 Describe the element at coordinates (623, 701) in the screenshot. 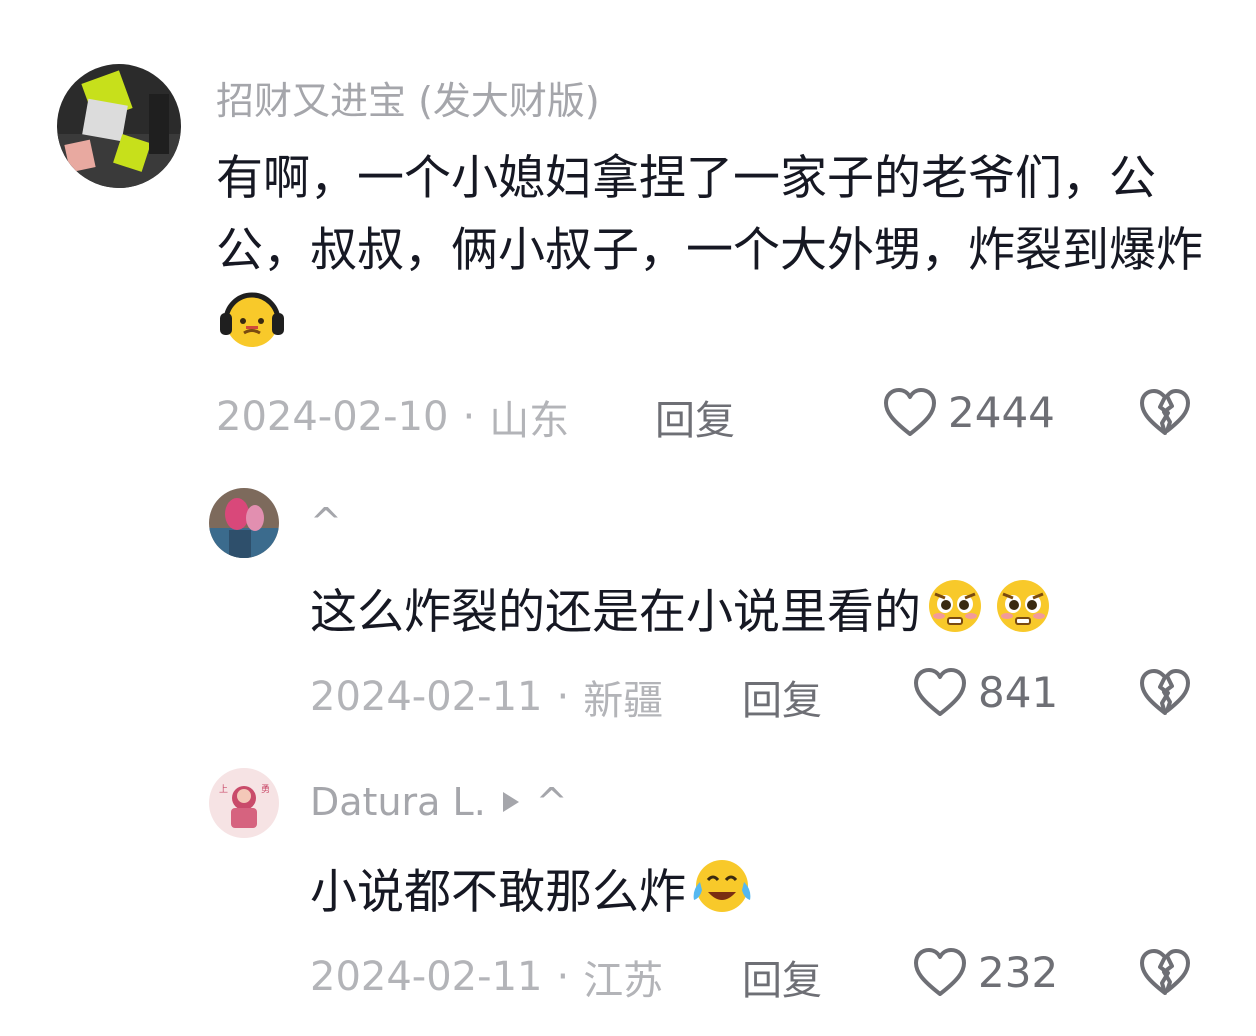

I see `comment-location: 新疆` at that location.